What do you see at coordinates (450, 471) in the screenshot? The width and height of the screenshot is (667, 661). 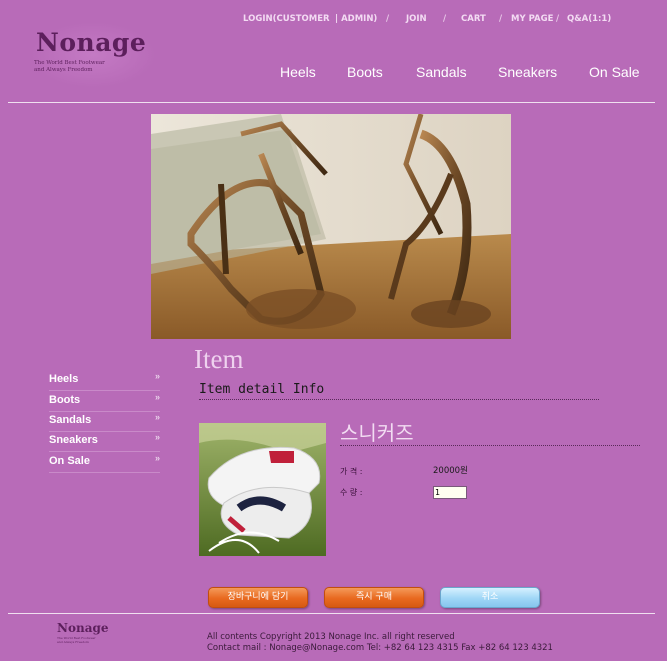 I see `price-value: 20000원` at bounding box center [450, 471].